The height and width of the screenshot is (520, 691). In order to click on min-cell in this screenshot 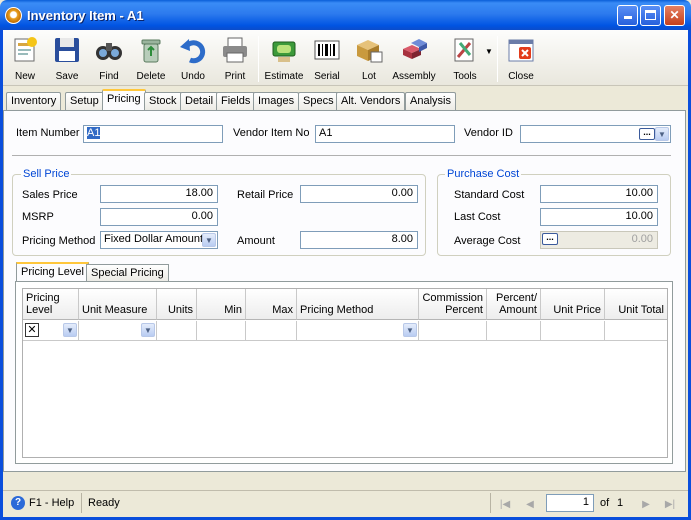, I will do `click(221, 331)`.